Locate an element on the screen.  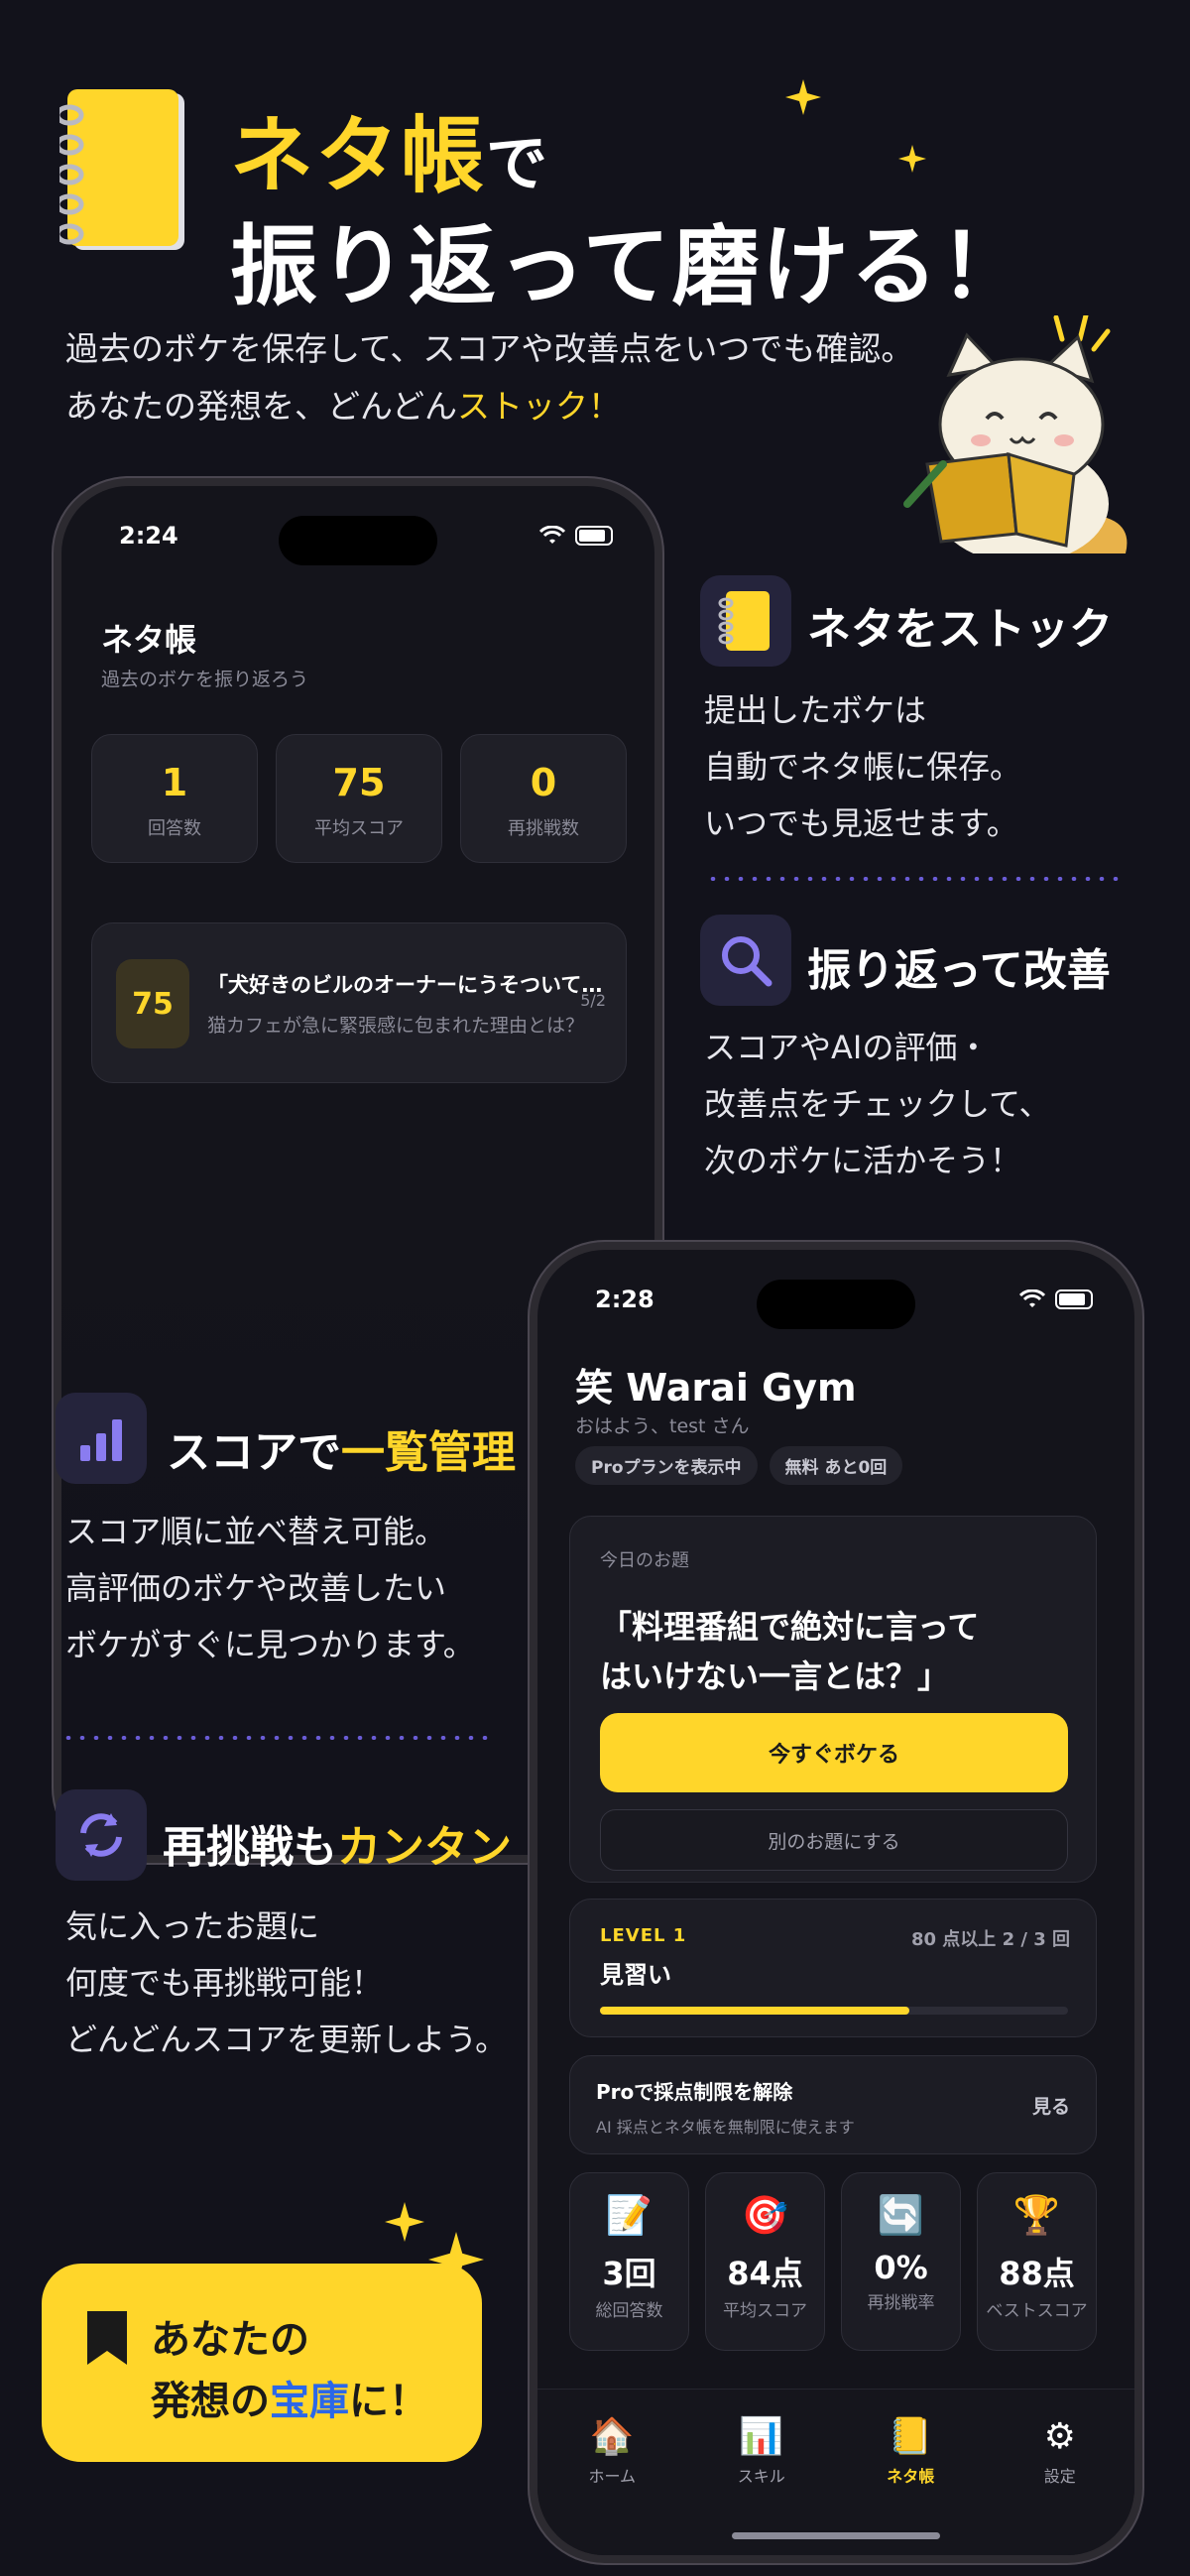
trophy-icon: 🏆 is located at coordinates (1036, 2215).